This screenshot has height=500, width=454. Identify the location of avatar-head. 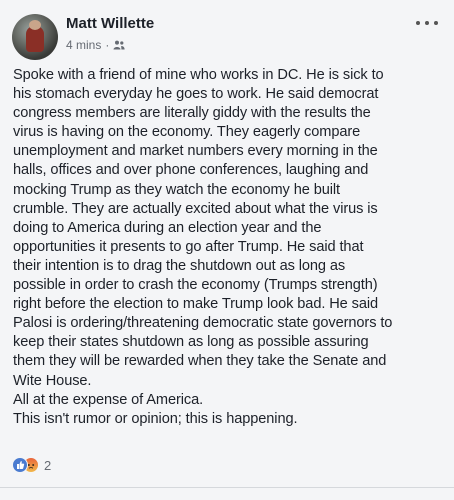
(35, 25).